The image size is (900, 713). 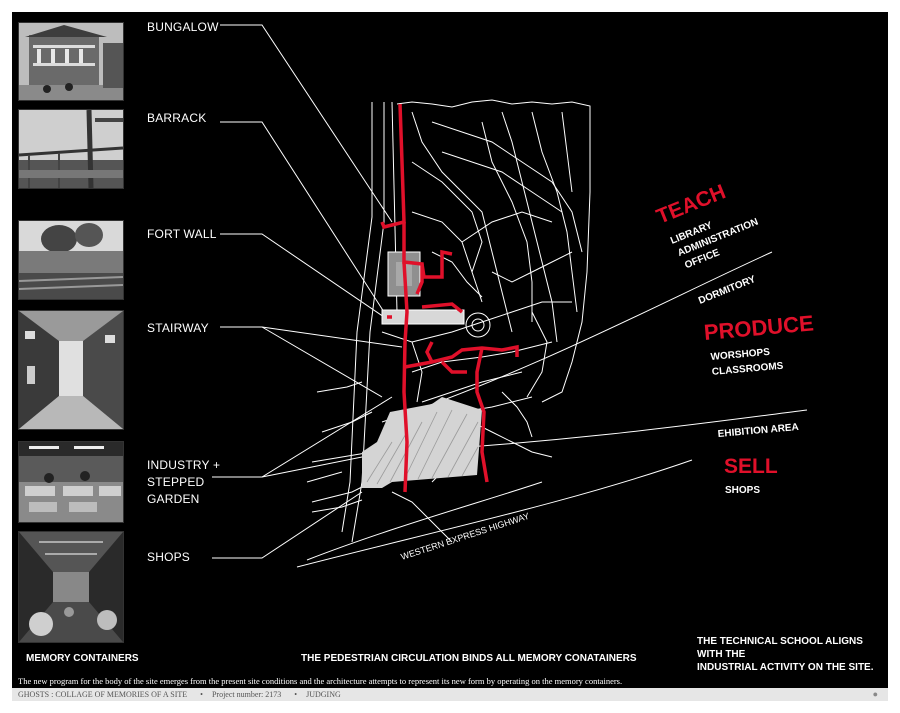 I want to click on exhibition-label: EHIBITION AREA, so click(x=758, y=431).